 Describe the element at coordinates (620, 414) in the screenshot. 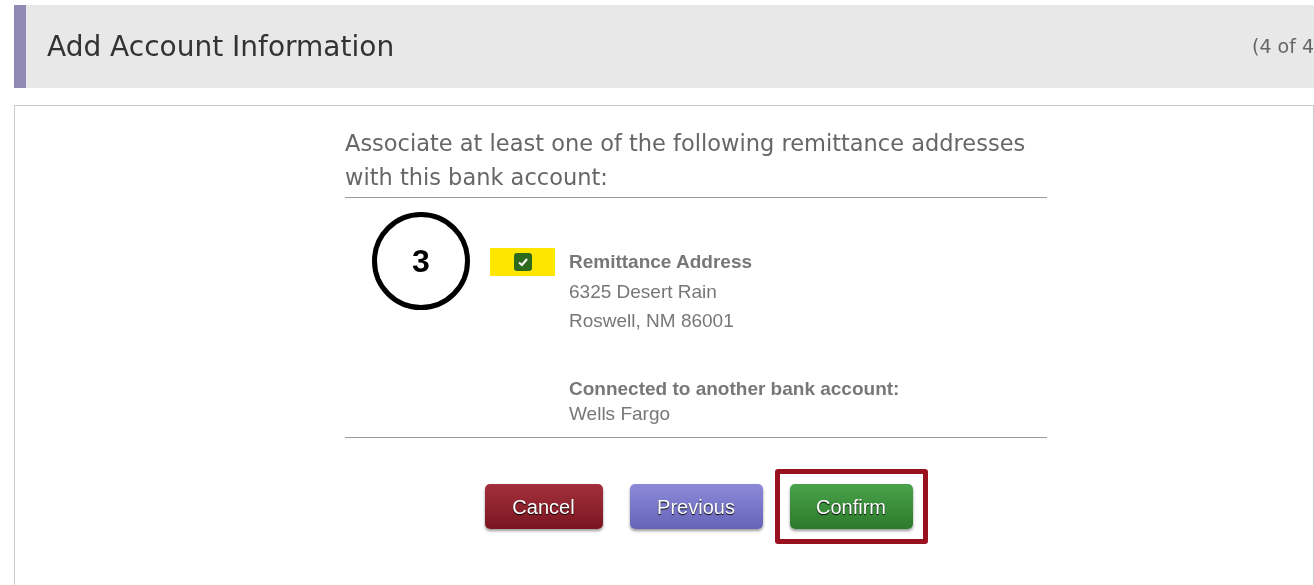

I see `connected-bank: Wells Fargo` at that location.